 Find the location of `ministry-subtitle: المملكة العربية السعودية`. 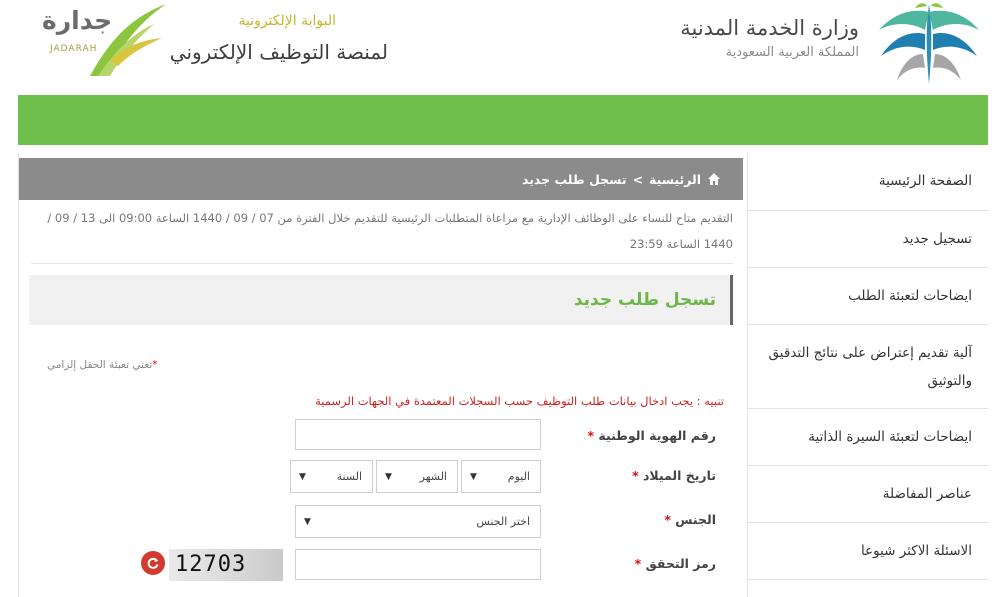

ministry-subtitle: المملكة العربية السعودية is located at coordinates (792, 52).